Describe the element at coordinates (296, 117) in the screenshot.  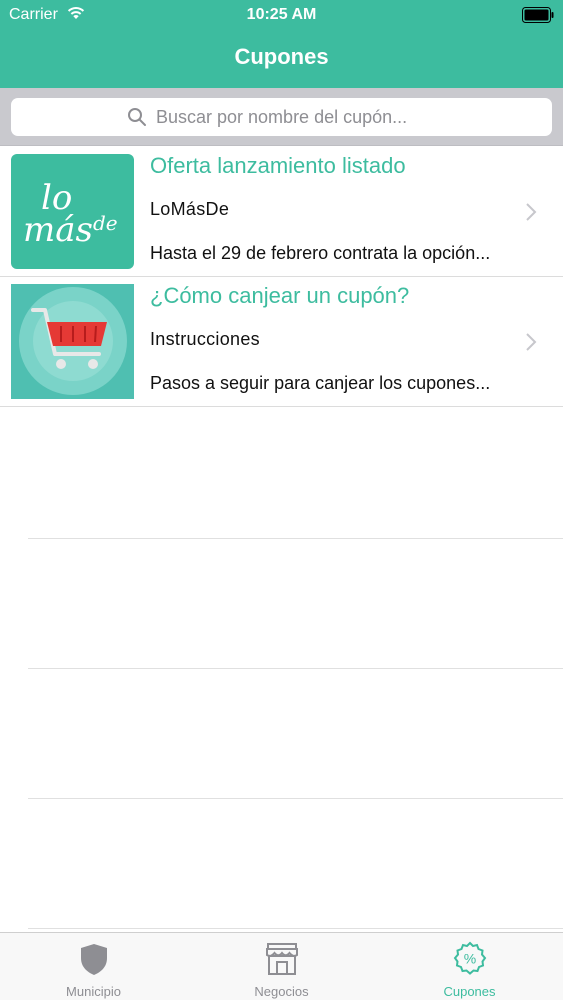
I see `search-input` at that location.